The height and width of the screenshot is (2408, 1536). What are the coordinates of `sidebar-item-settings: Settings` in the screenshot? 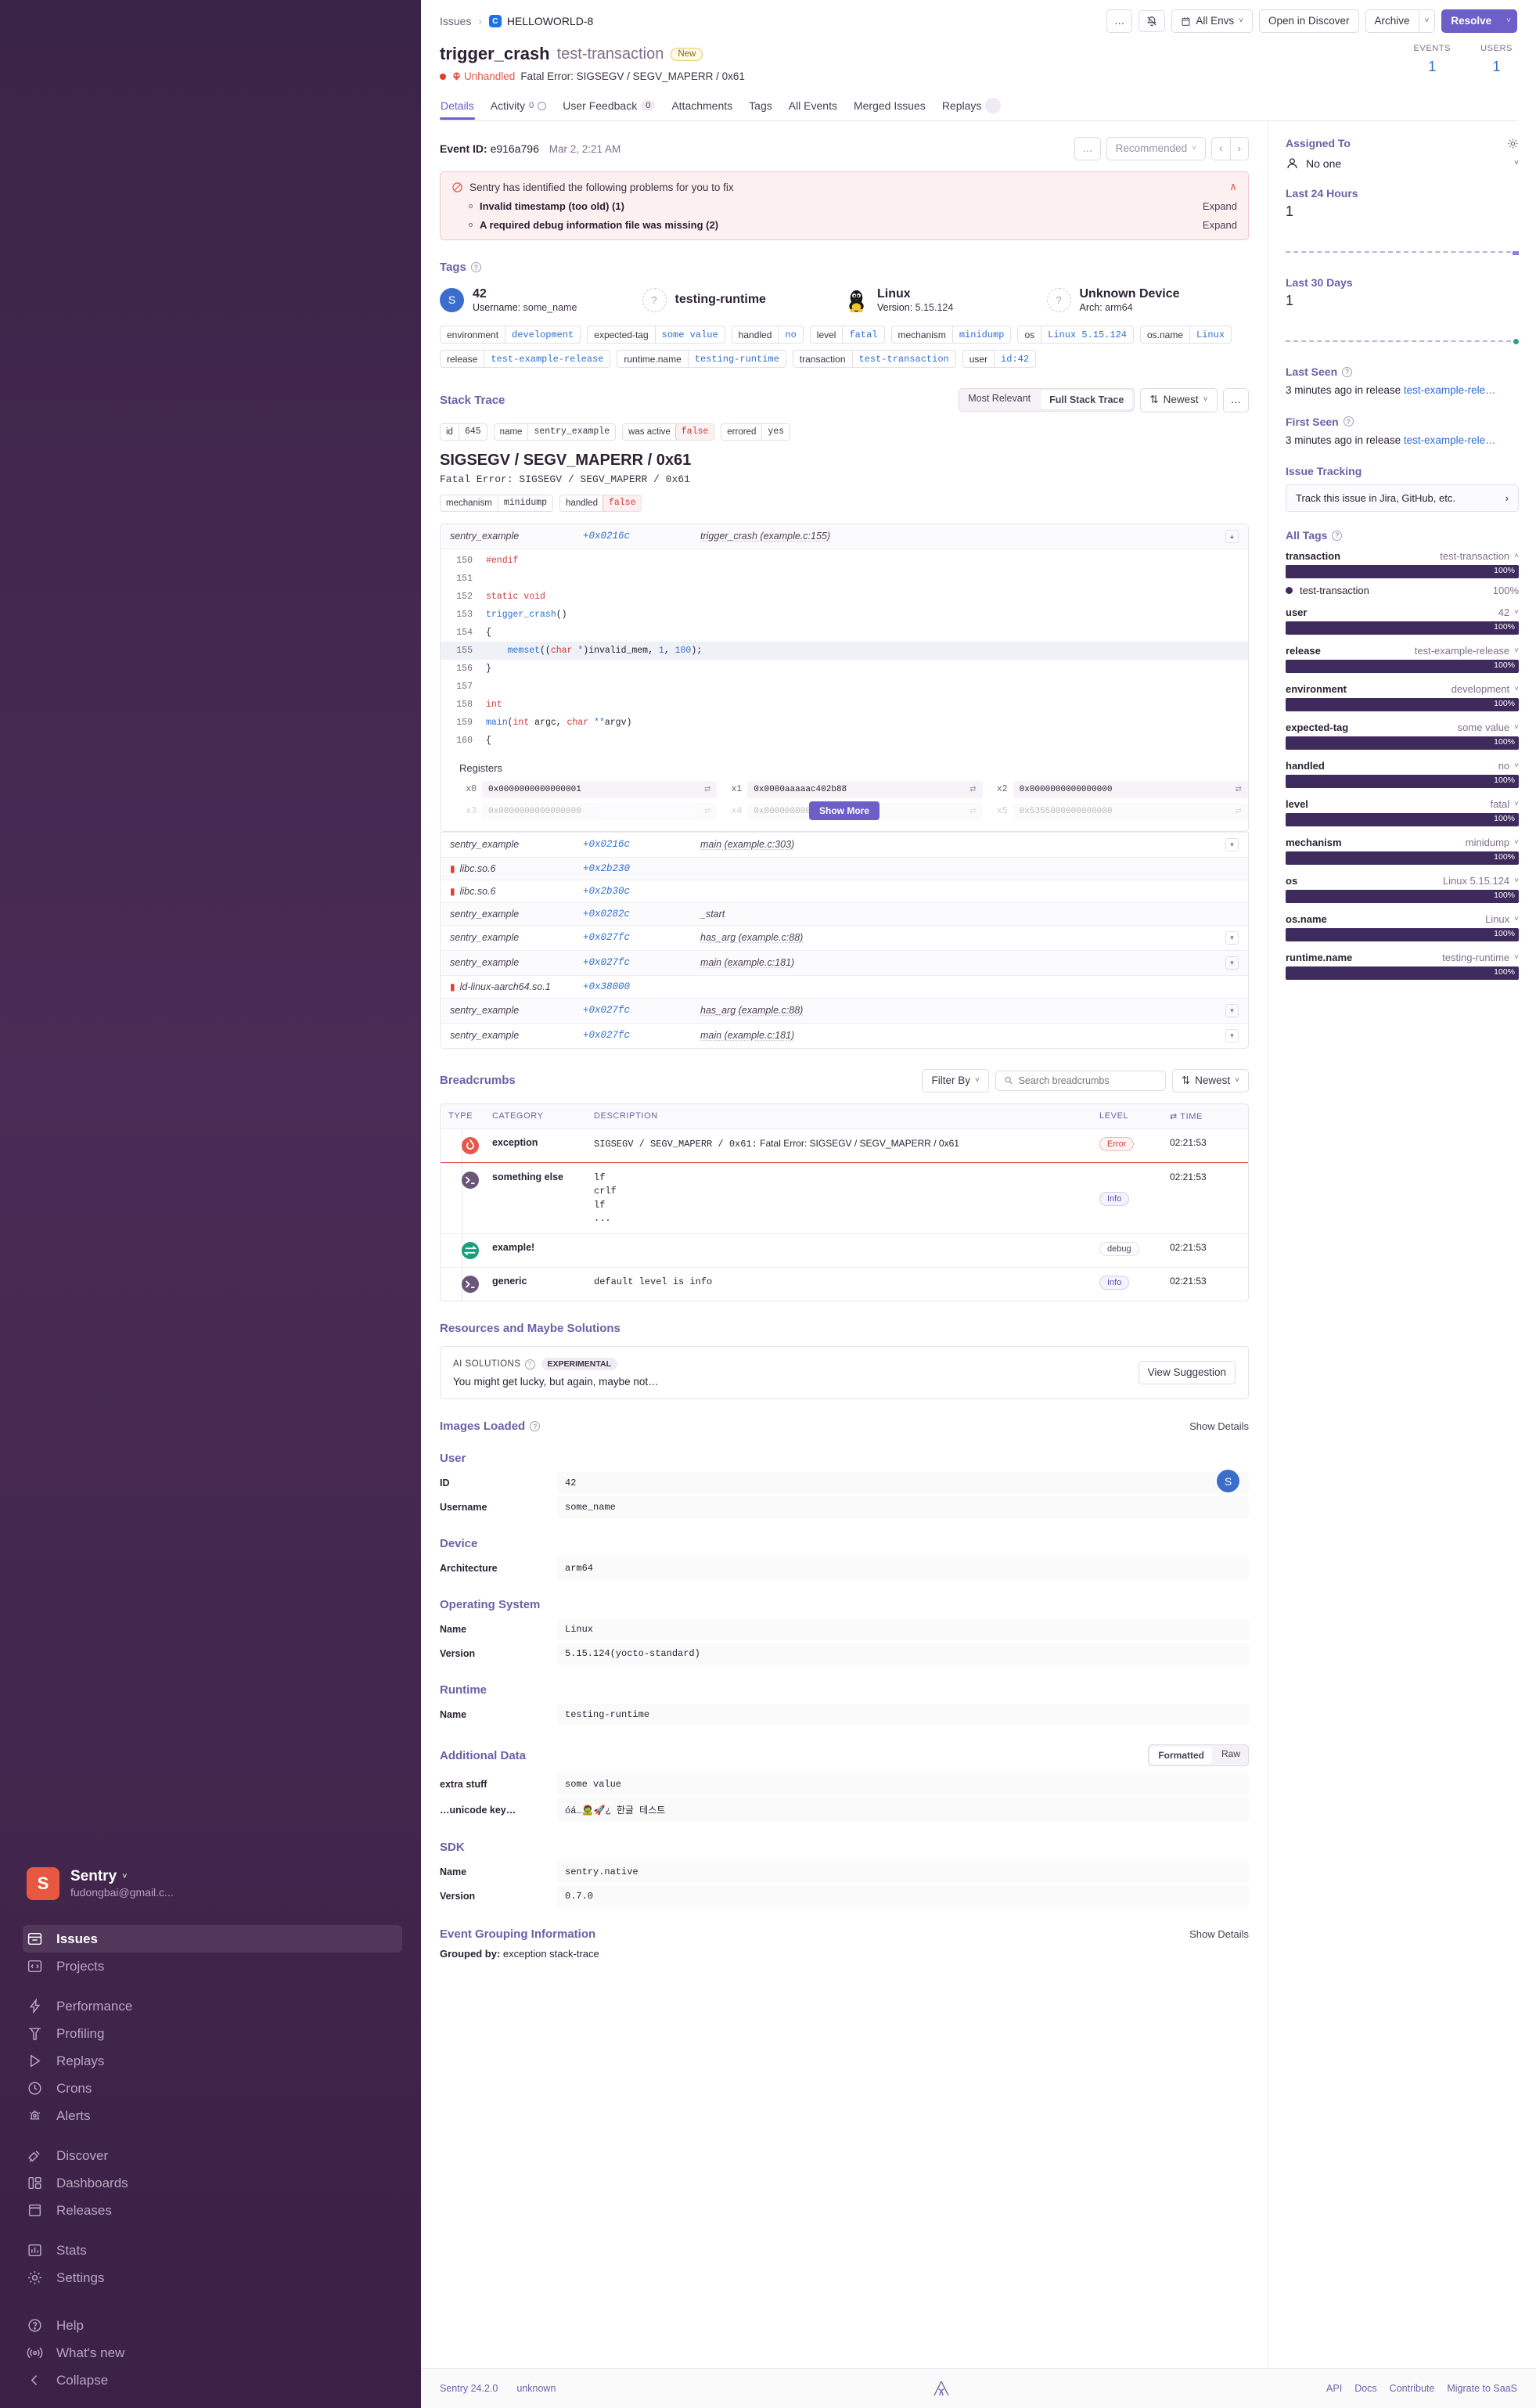 It's located at (211, 2277).